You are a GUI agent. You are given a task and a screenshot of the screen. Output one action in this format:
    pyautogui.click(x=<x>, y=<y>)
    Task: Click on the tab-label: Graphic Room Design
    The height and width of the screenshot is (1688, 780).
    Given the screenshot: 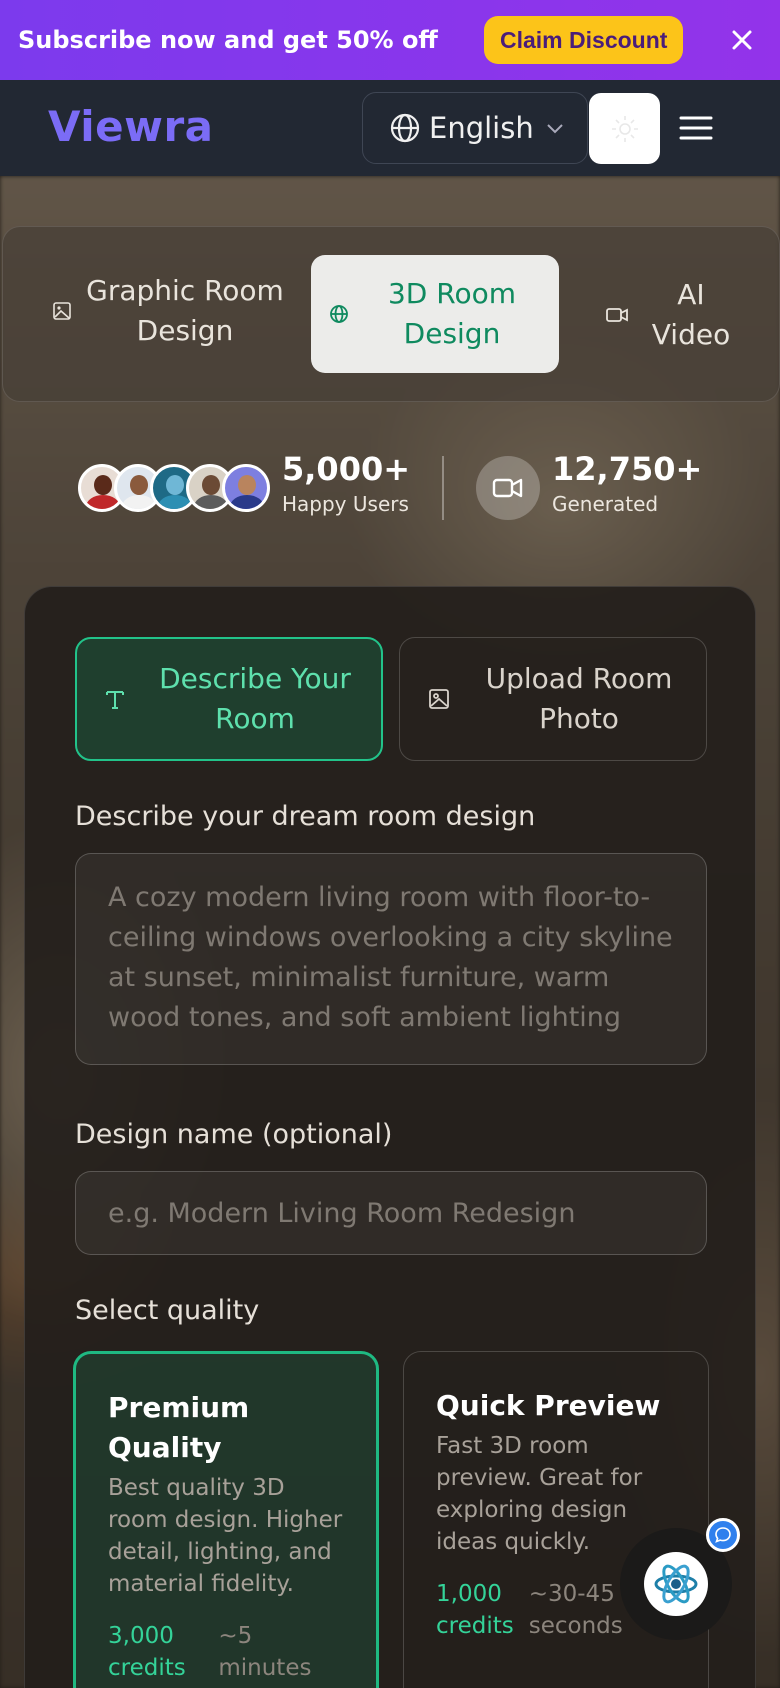 What is the action you would take?
    pyautogui.click(x=185, y=310)
    